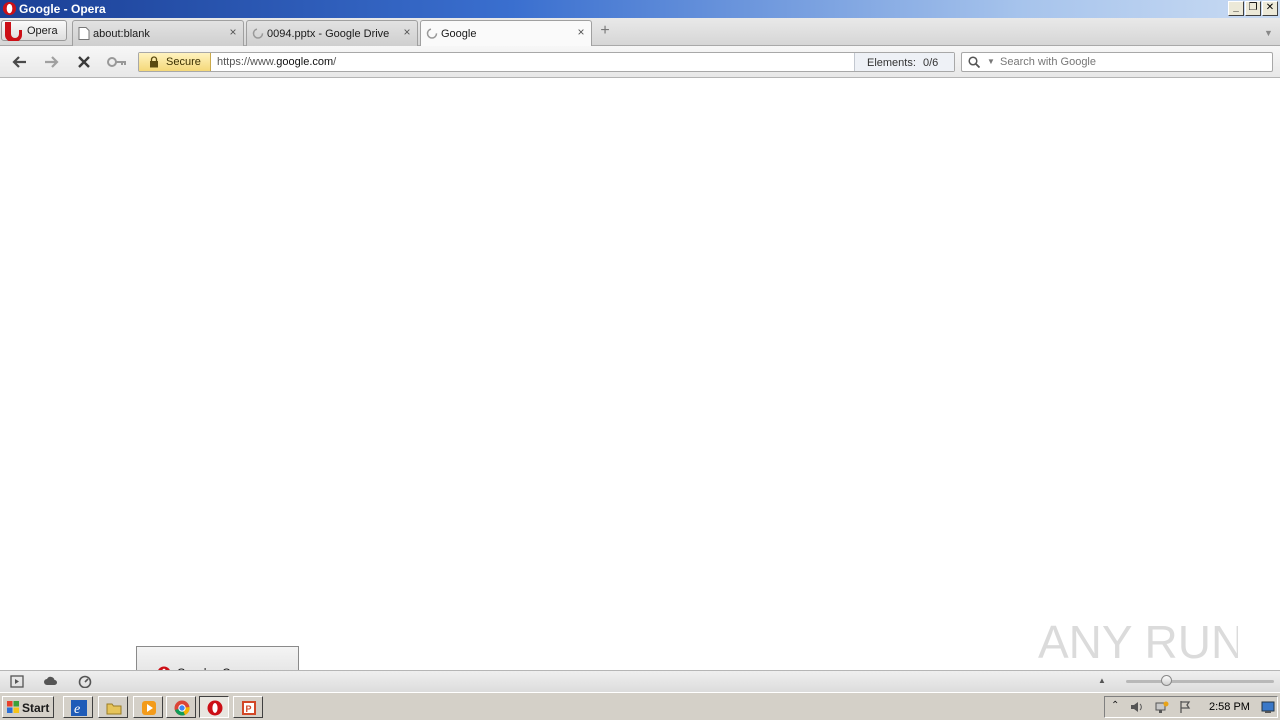 The height and width of the screenshot is (720, 1280). What do you see at coordinates (640, 9) in the screenshot?
I see `window-titlebar: Google - Opera _ ❐ ✕` at bounding box center [640, 9].